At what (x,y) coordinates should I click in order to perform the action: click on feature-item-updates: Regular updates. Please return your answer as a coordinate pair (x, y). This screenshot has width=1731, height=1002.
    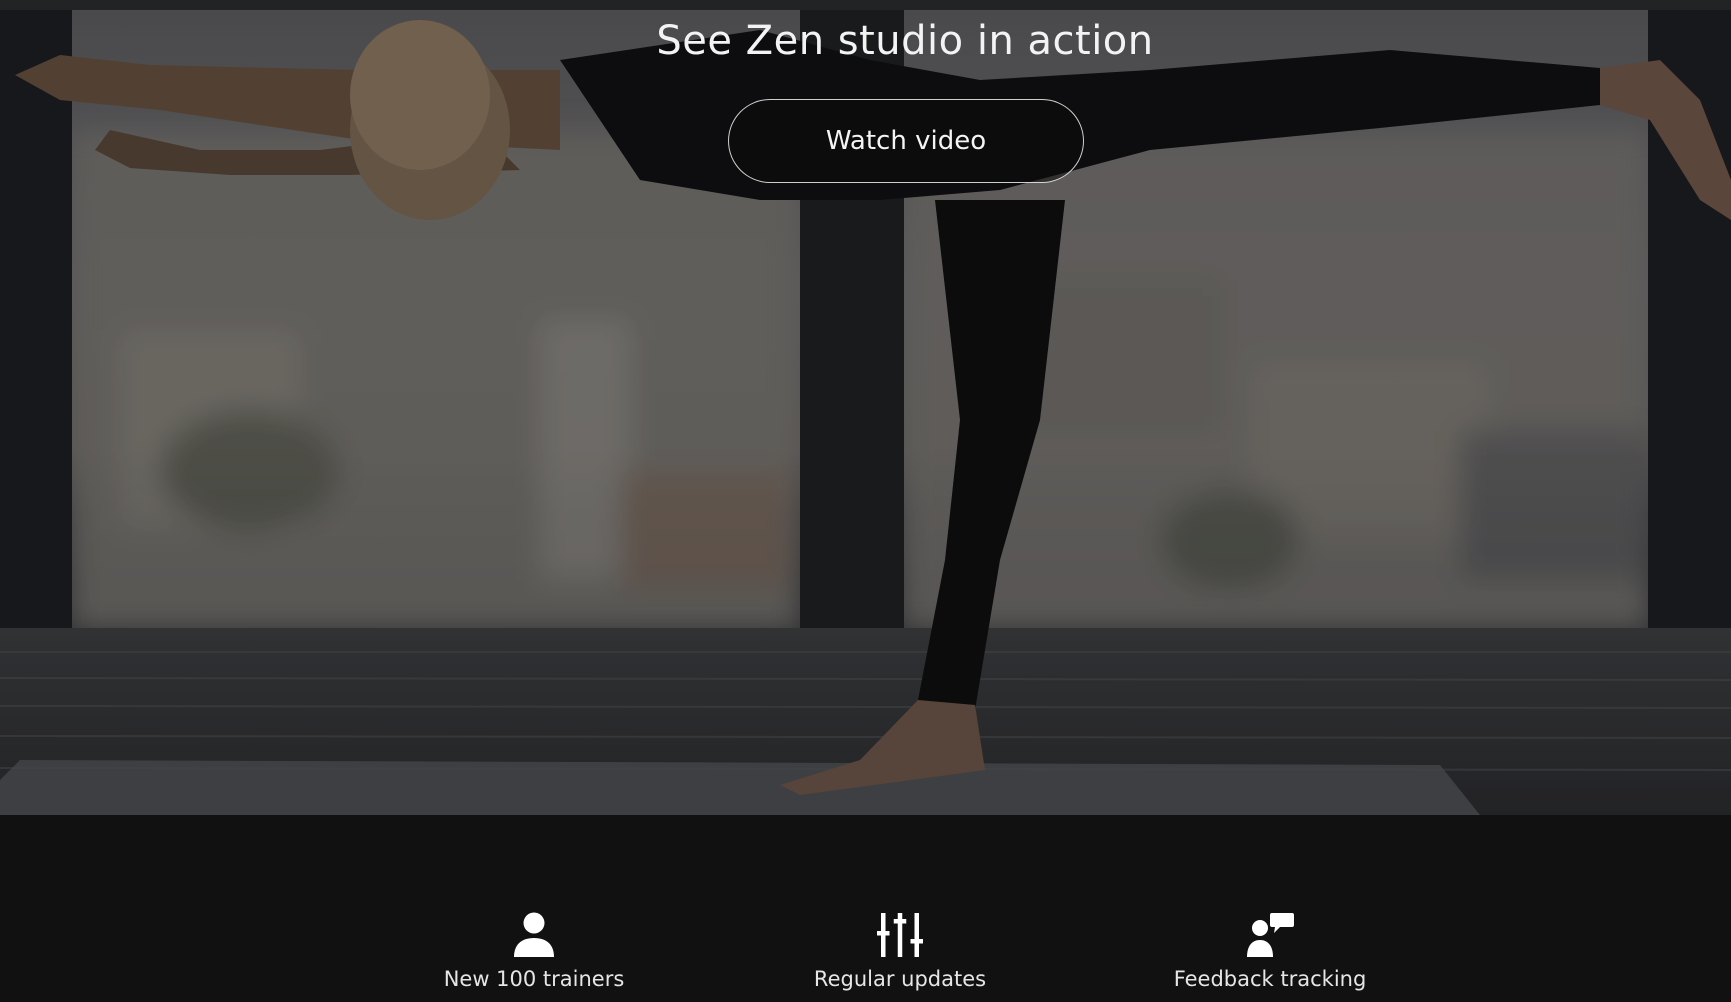
    Looking at the image, I should click on (900, 951).